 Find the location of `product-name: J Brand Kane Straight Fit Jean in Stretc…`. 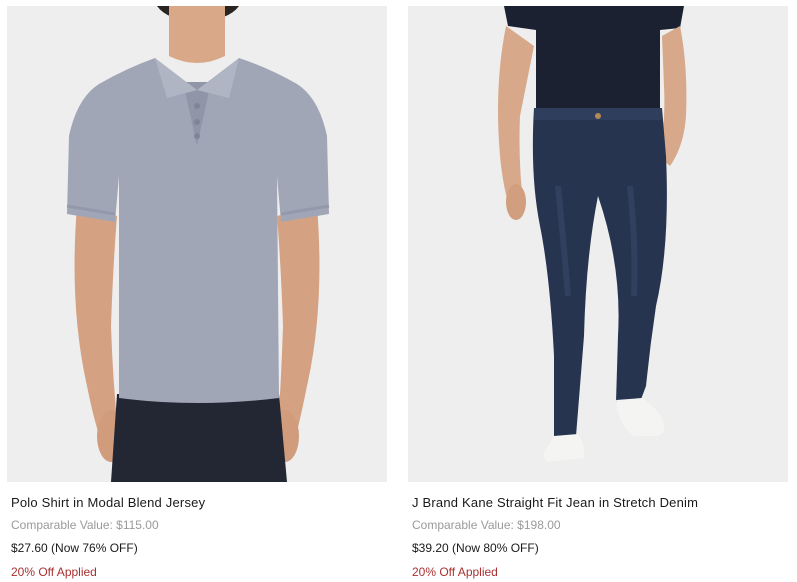

product-name: J Brand Kane Straight Fit Jean in Stretc… is located at coordinates (600, 503).